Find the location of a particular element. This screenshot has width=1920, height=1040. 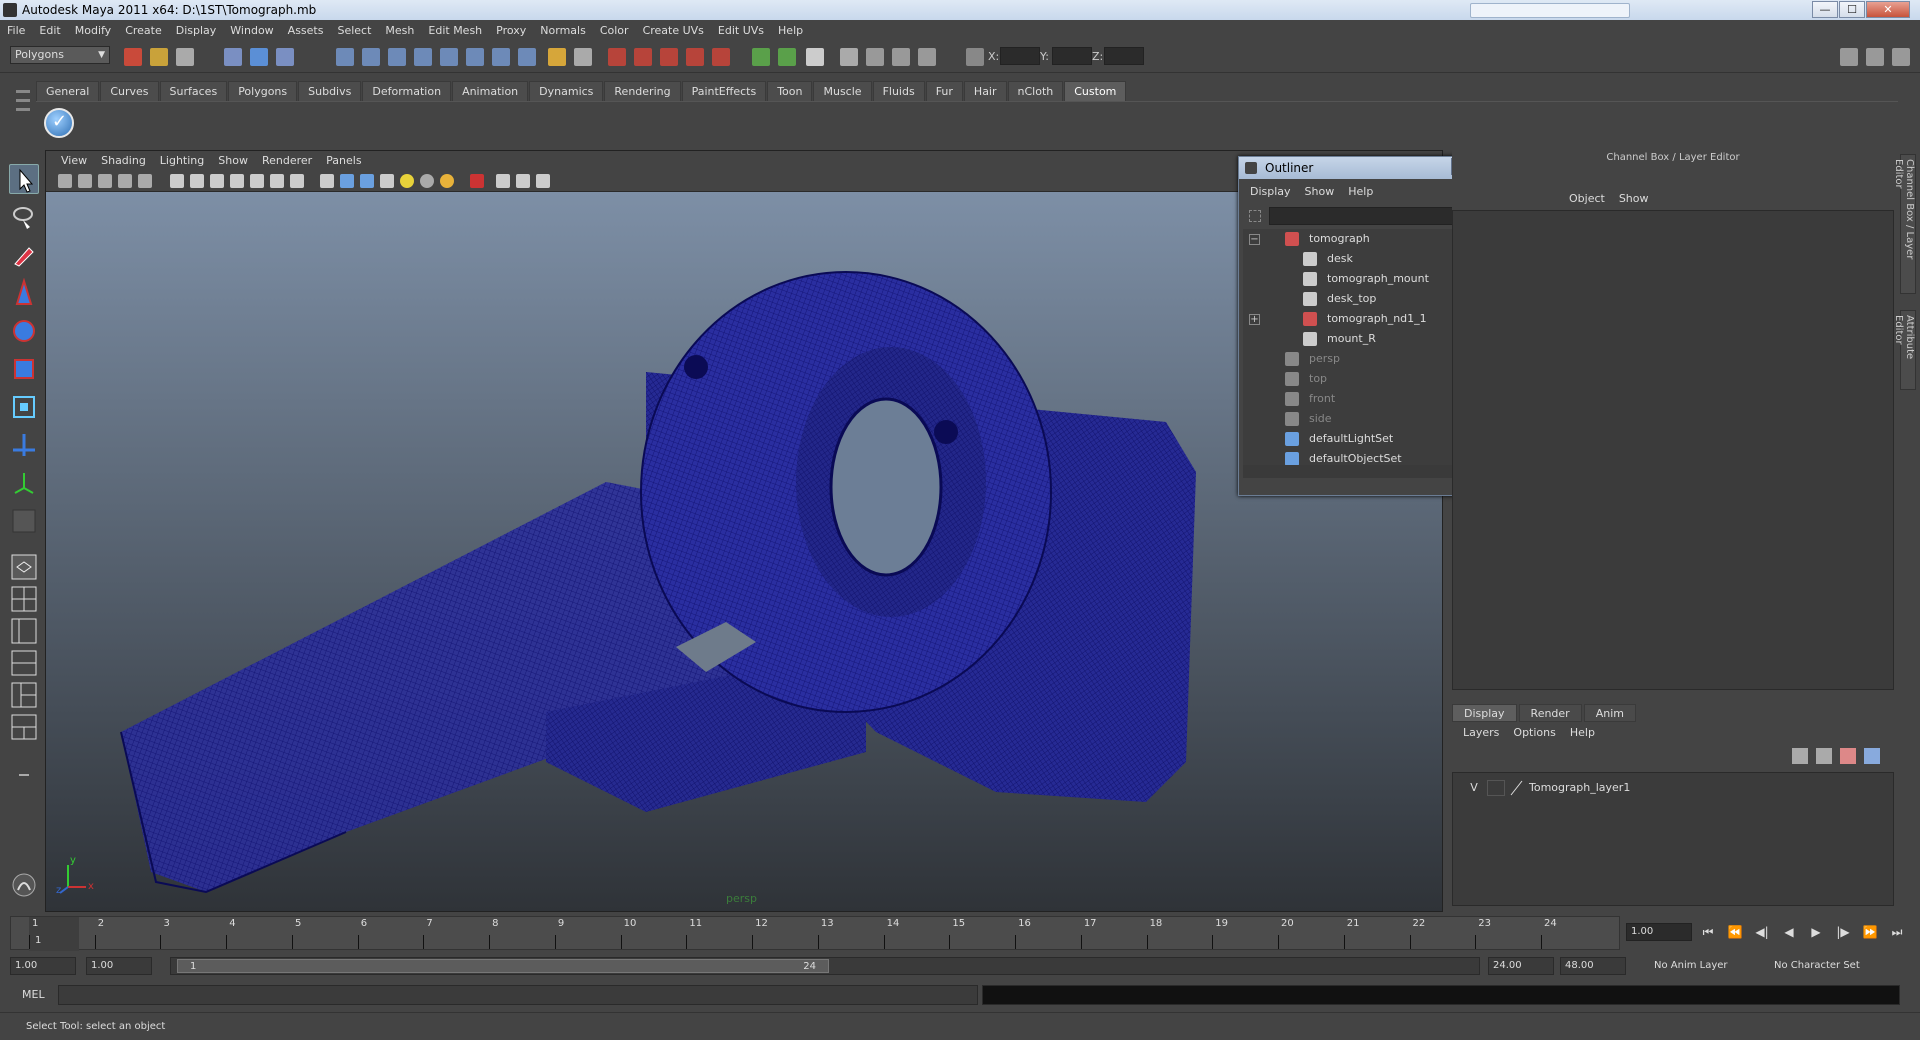

snap-curve-icon is located at coordinates (371, 57).